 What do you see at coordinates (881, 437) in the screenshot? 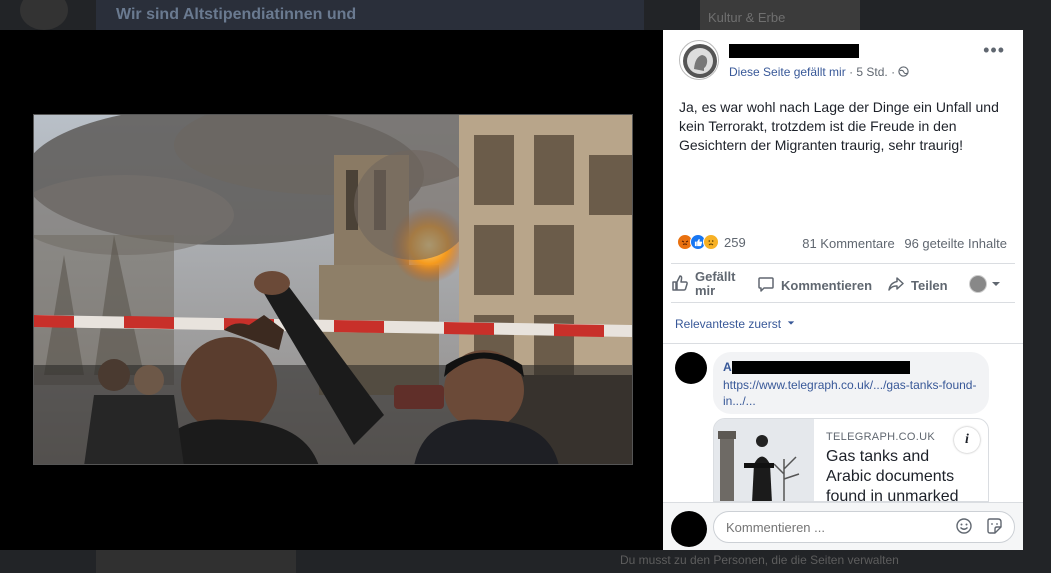
I see `link-preview-domain: TELEGRAPH.CO.UK` at bounding box center [881, 437].